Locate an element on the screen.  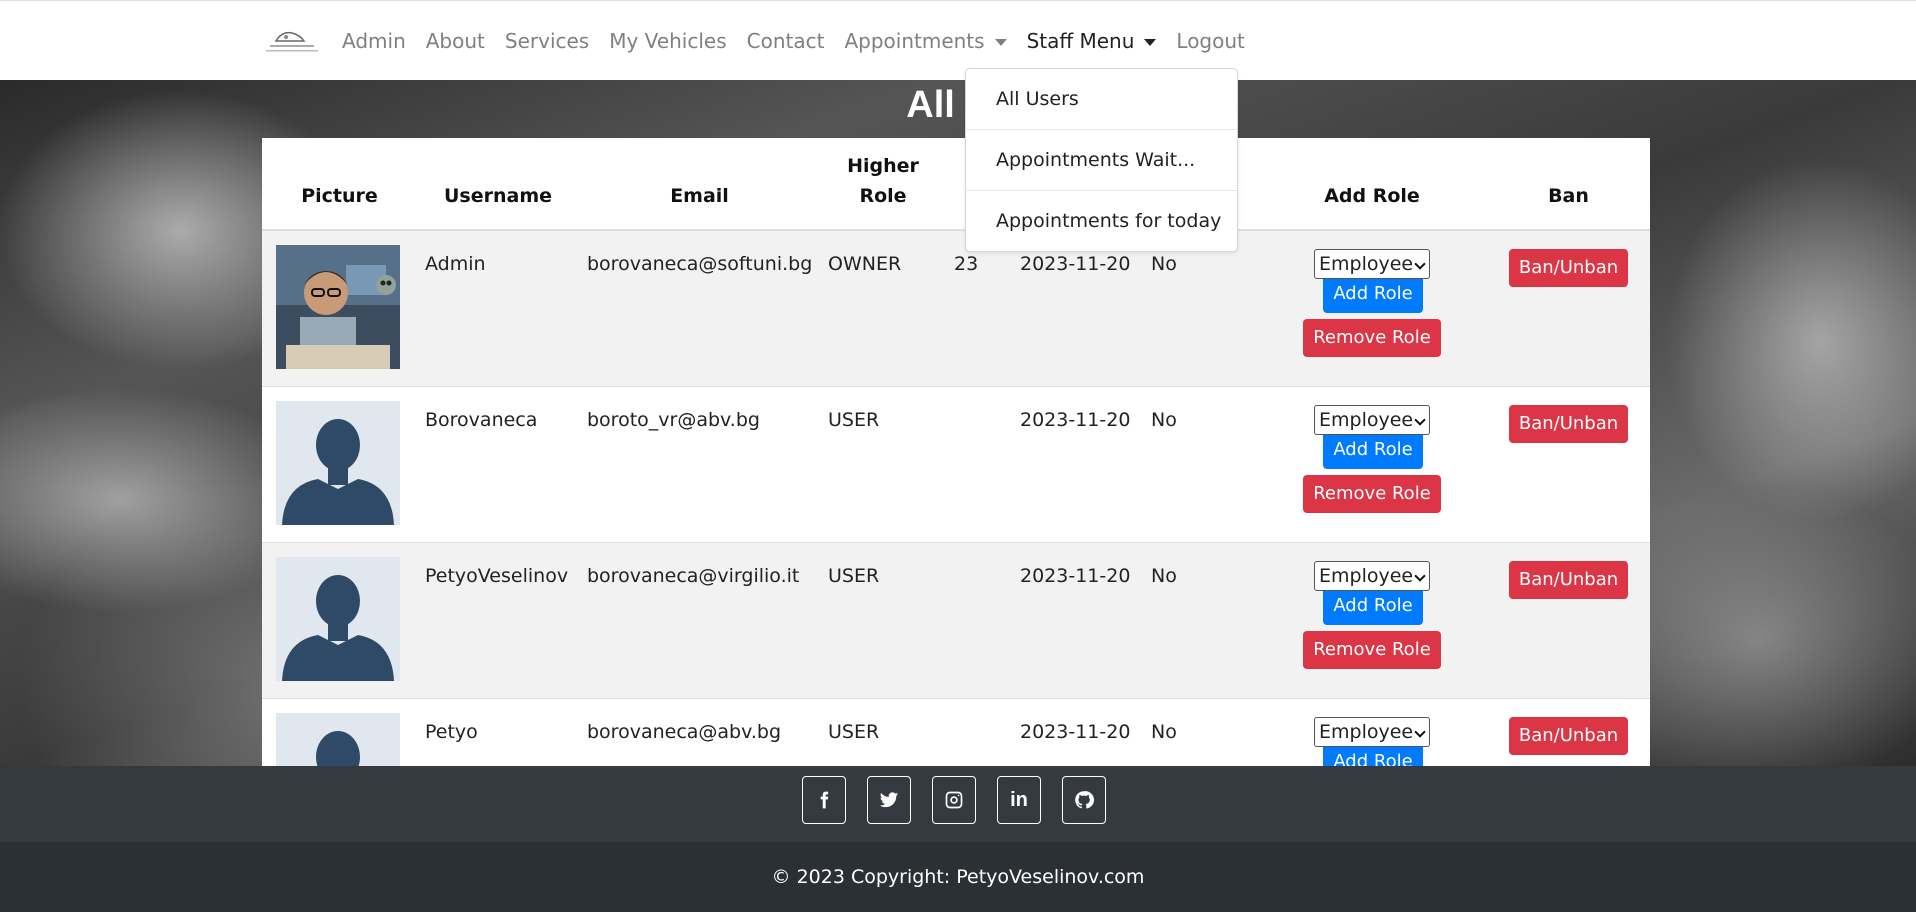
github-icon is located at coordinates (1084, 800).